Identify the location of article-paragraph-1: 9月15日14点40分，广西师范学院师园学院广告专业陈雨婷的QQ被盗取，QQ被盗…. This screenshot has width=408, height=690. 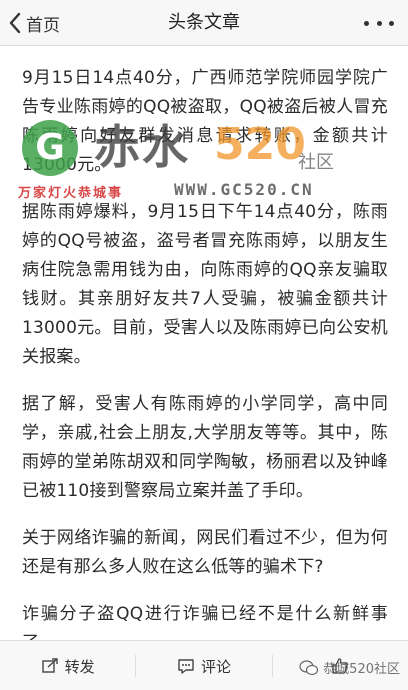
(205, 121).